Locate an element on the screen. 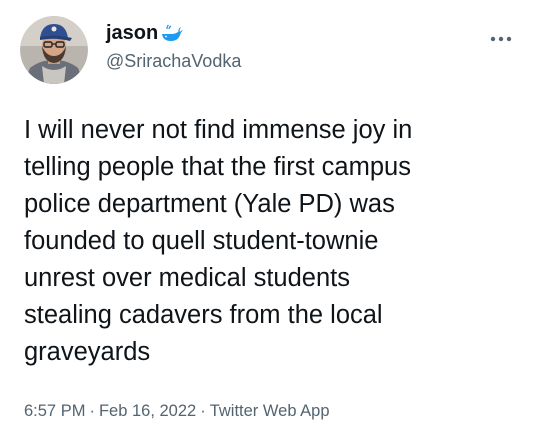  whale-icon is located at coordinates (172, 34).